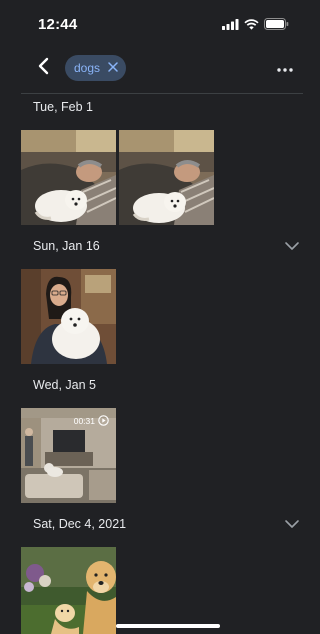  I want to click on back-button, so click(44, 68).